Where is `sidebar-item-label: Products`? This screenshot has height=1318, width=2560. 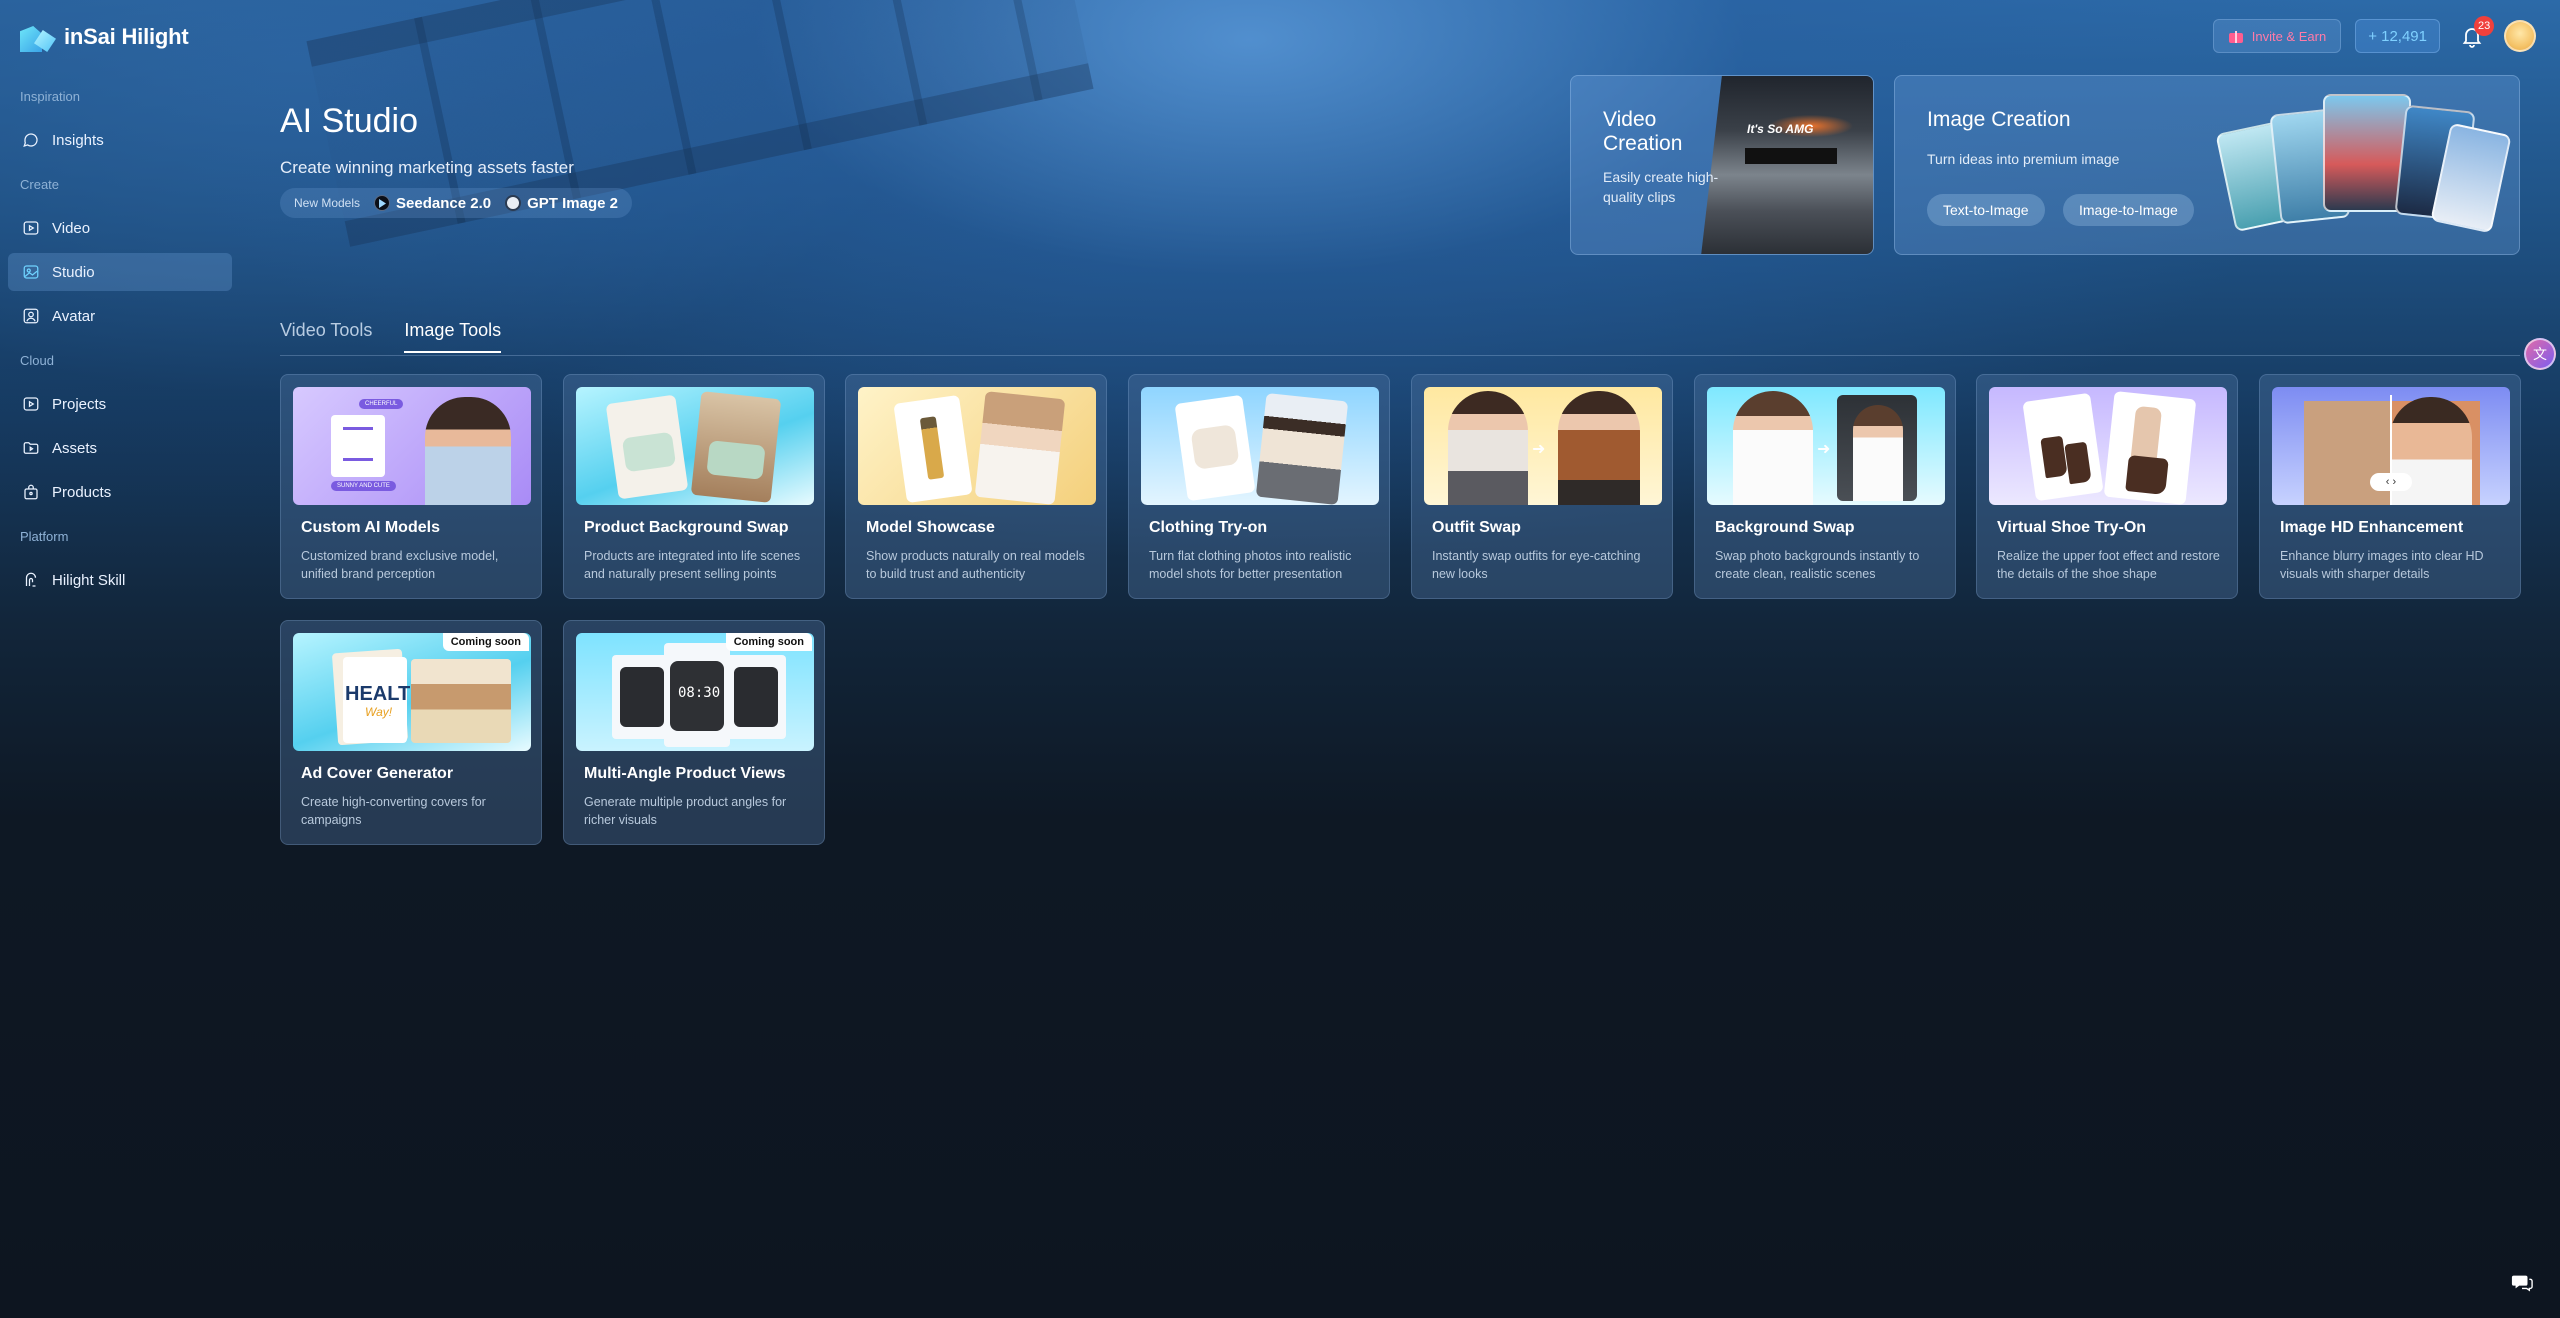 sidebar-item-label: Products is located at coordinates (82, 492).